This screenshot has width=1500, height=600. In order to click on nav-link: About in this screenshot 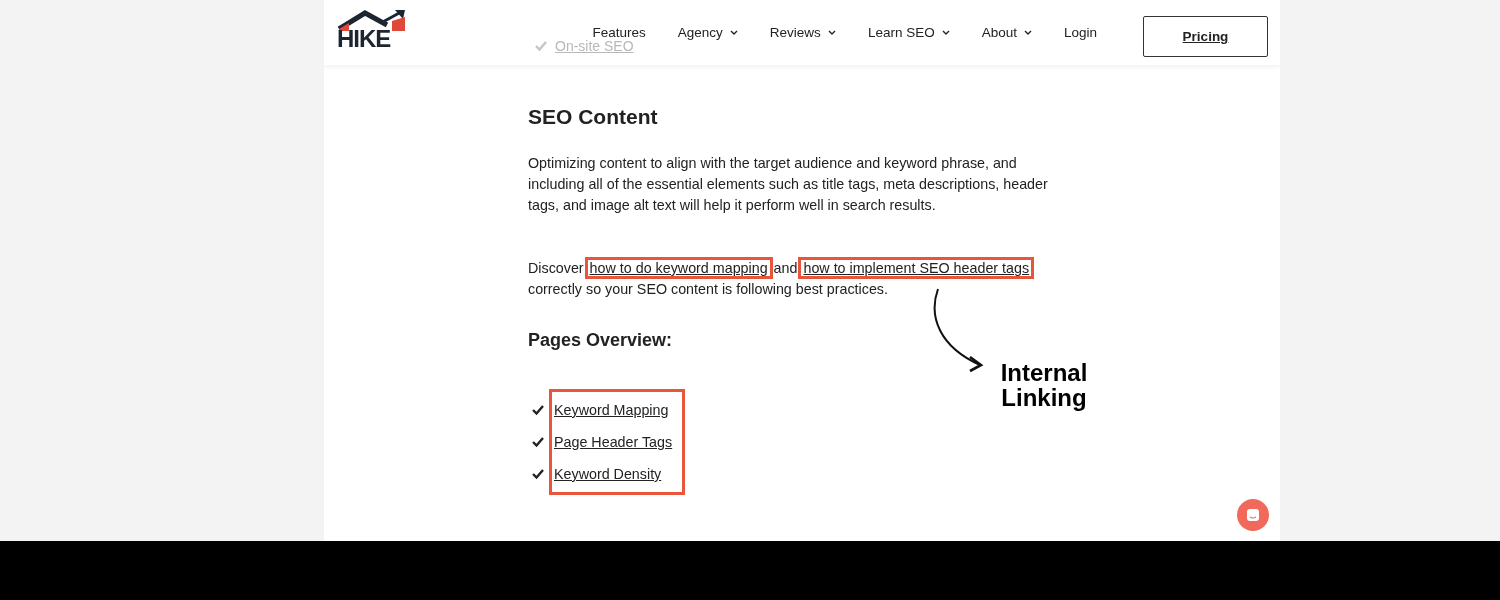, I will do `click(1006, 32)`.